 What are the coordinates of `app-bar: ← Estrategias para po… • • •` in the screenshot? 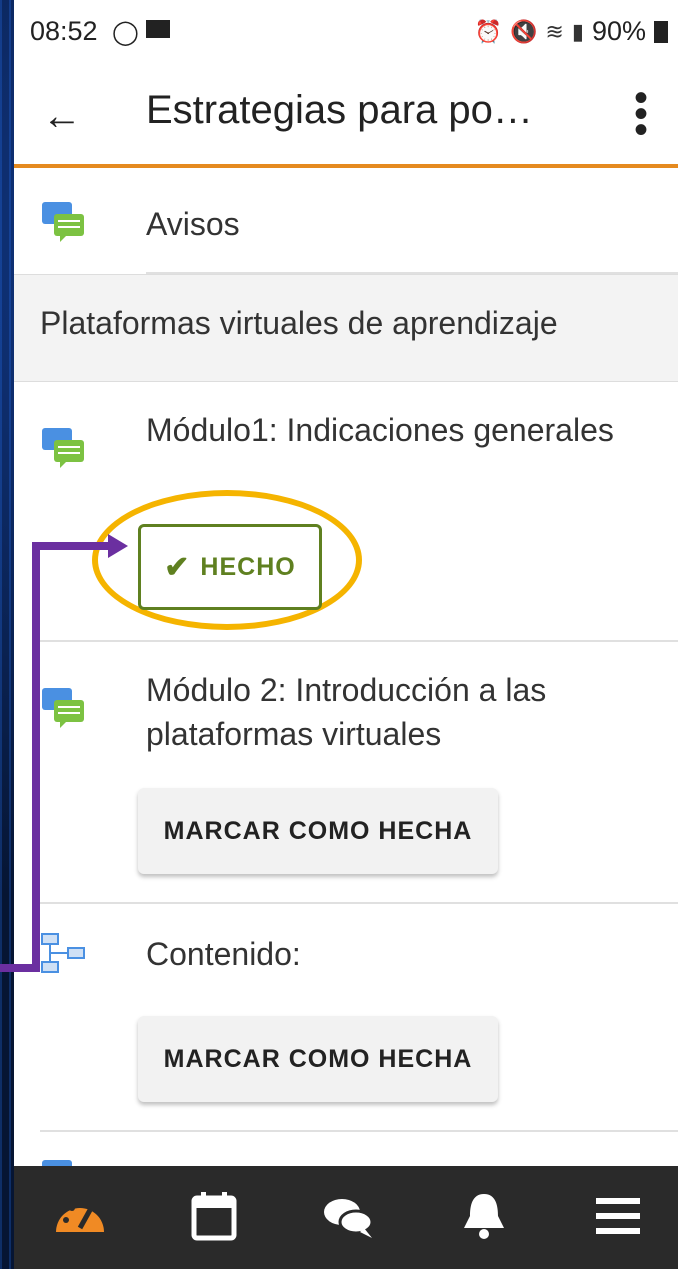 It's located at (346, 116).